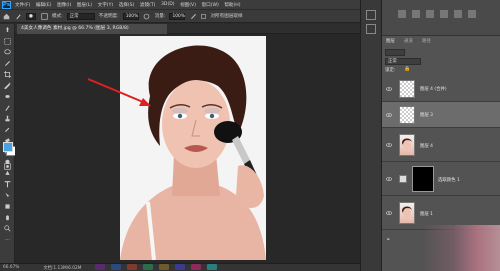 The width and height of the screenshot is (500, 271). Describe the element at coordinates (31, 16) in the screenshot. I see `brush-size-field: ●` at that location.